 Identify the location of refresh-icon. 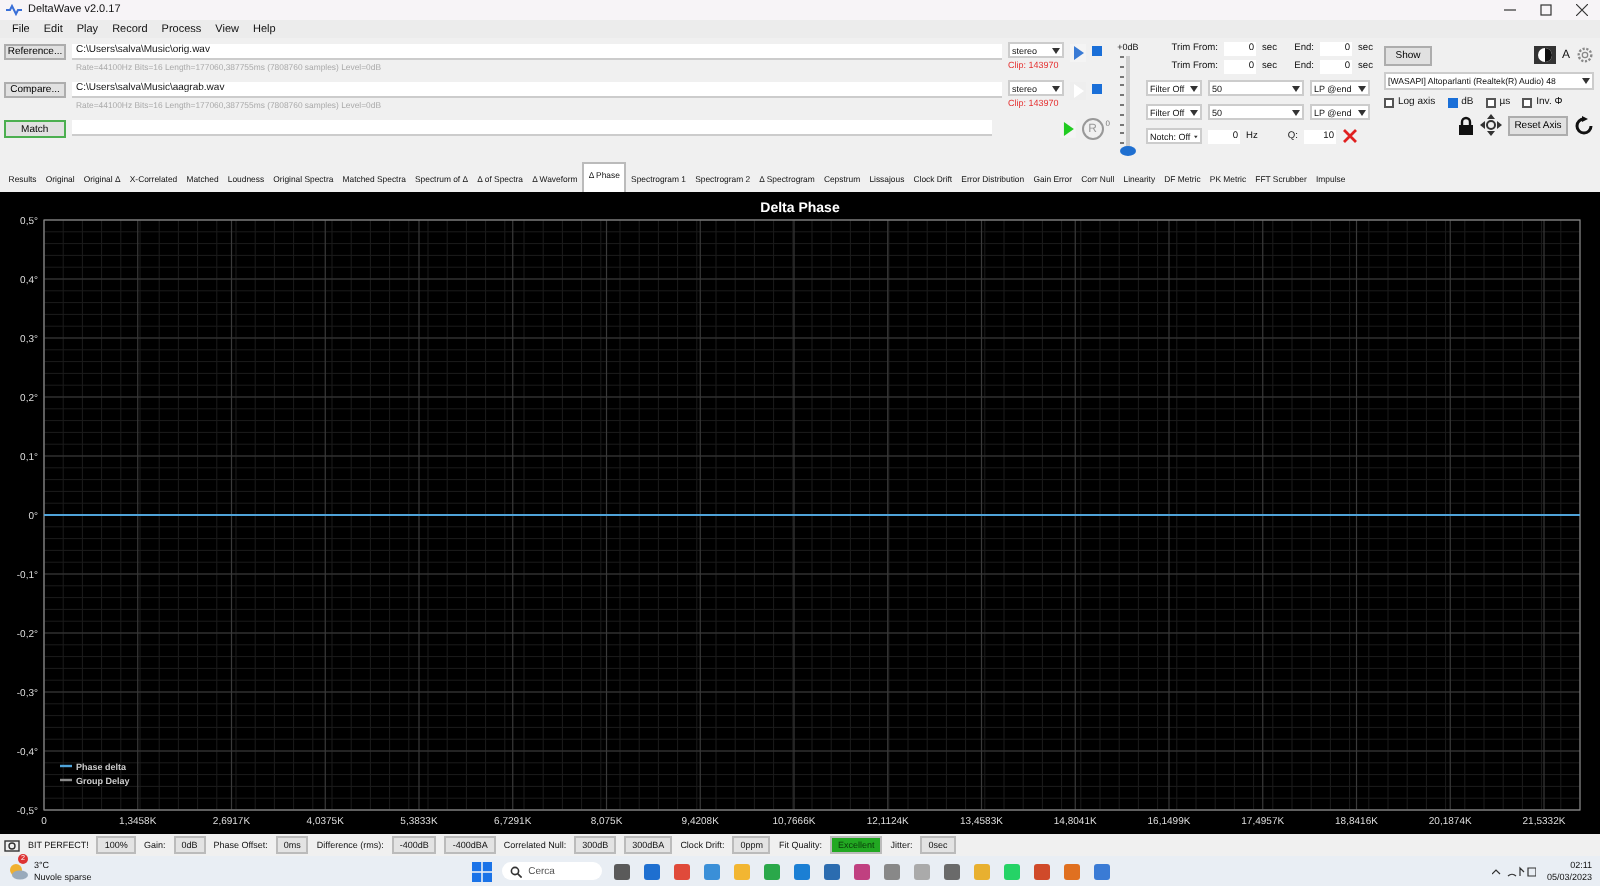
(1584, 125).